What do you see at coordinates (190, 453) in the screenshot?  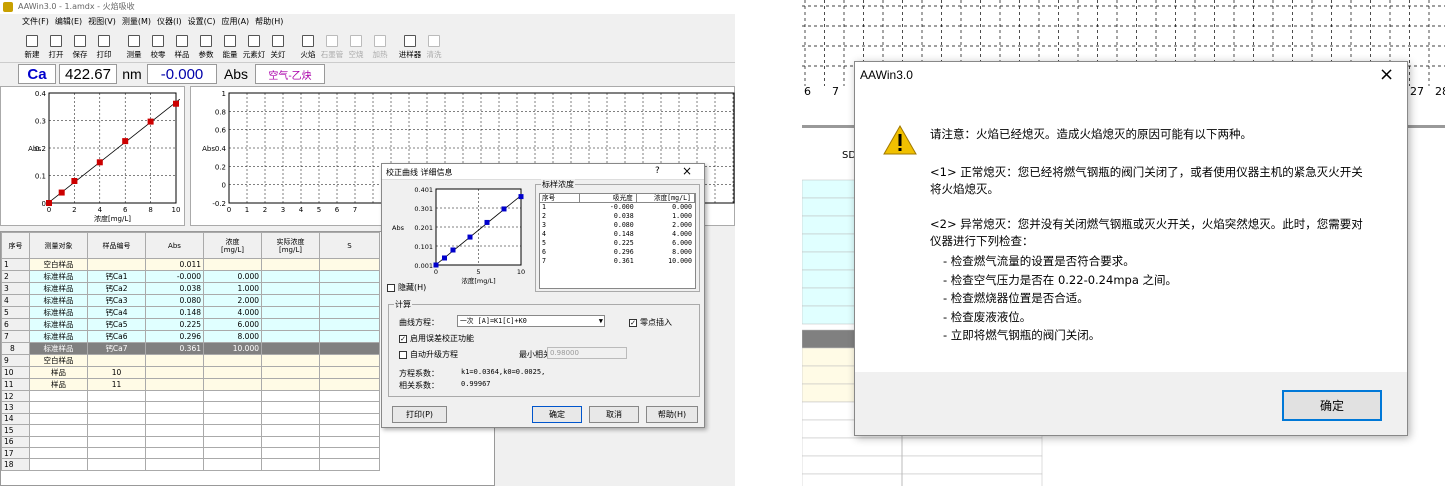 I see `table-row: 17` at bounding box center [190, 453].